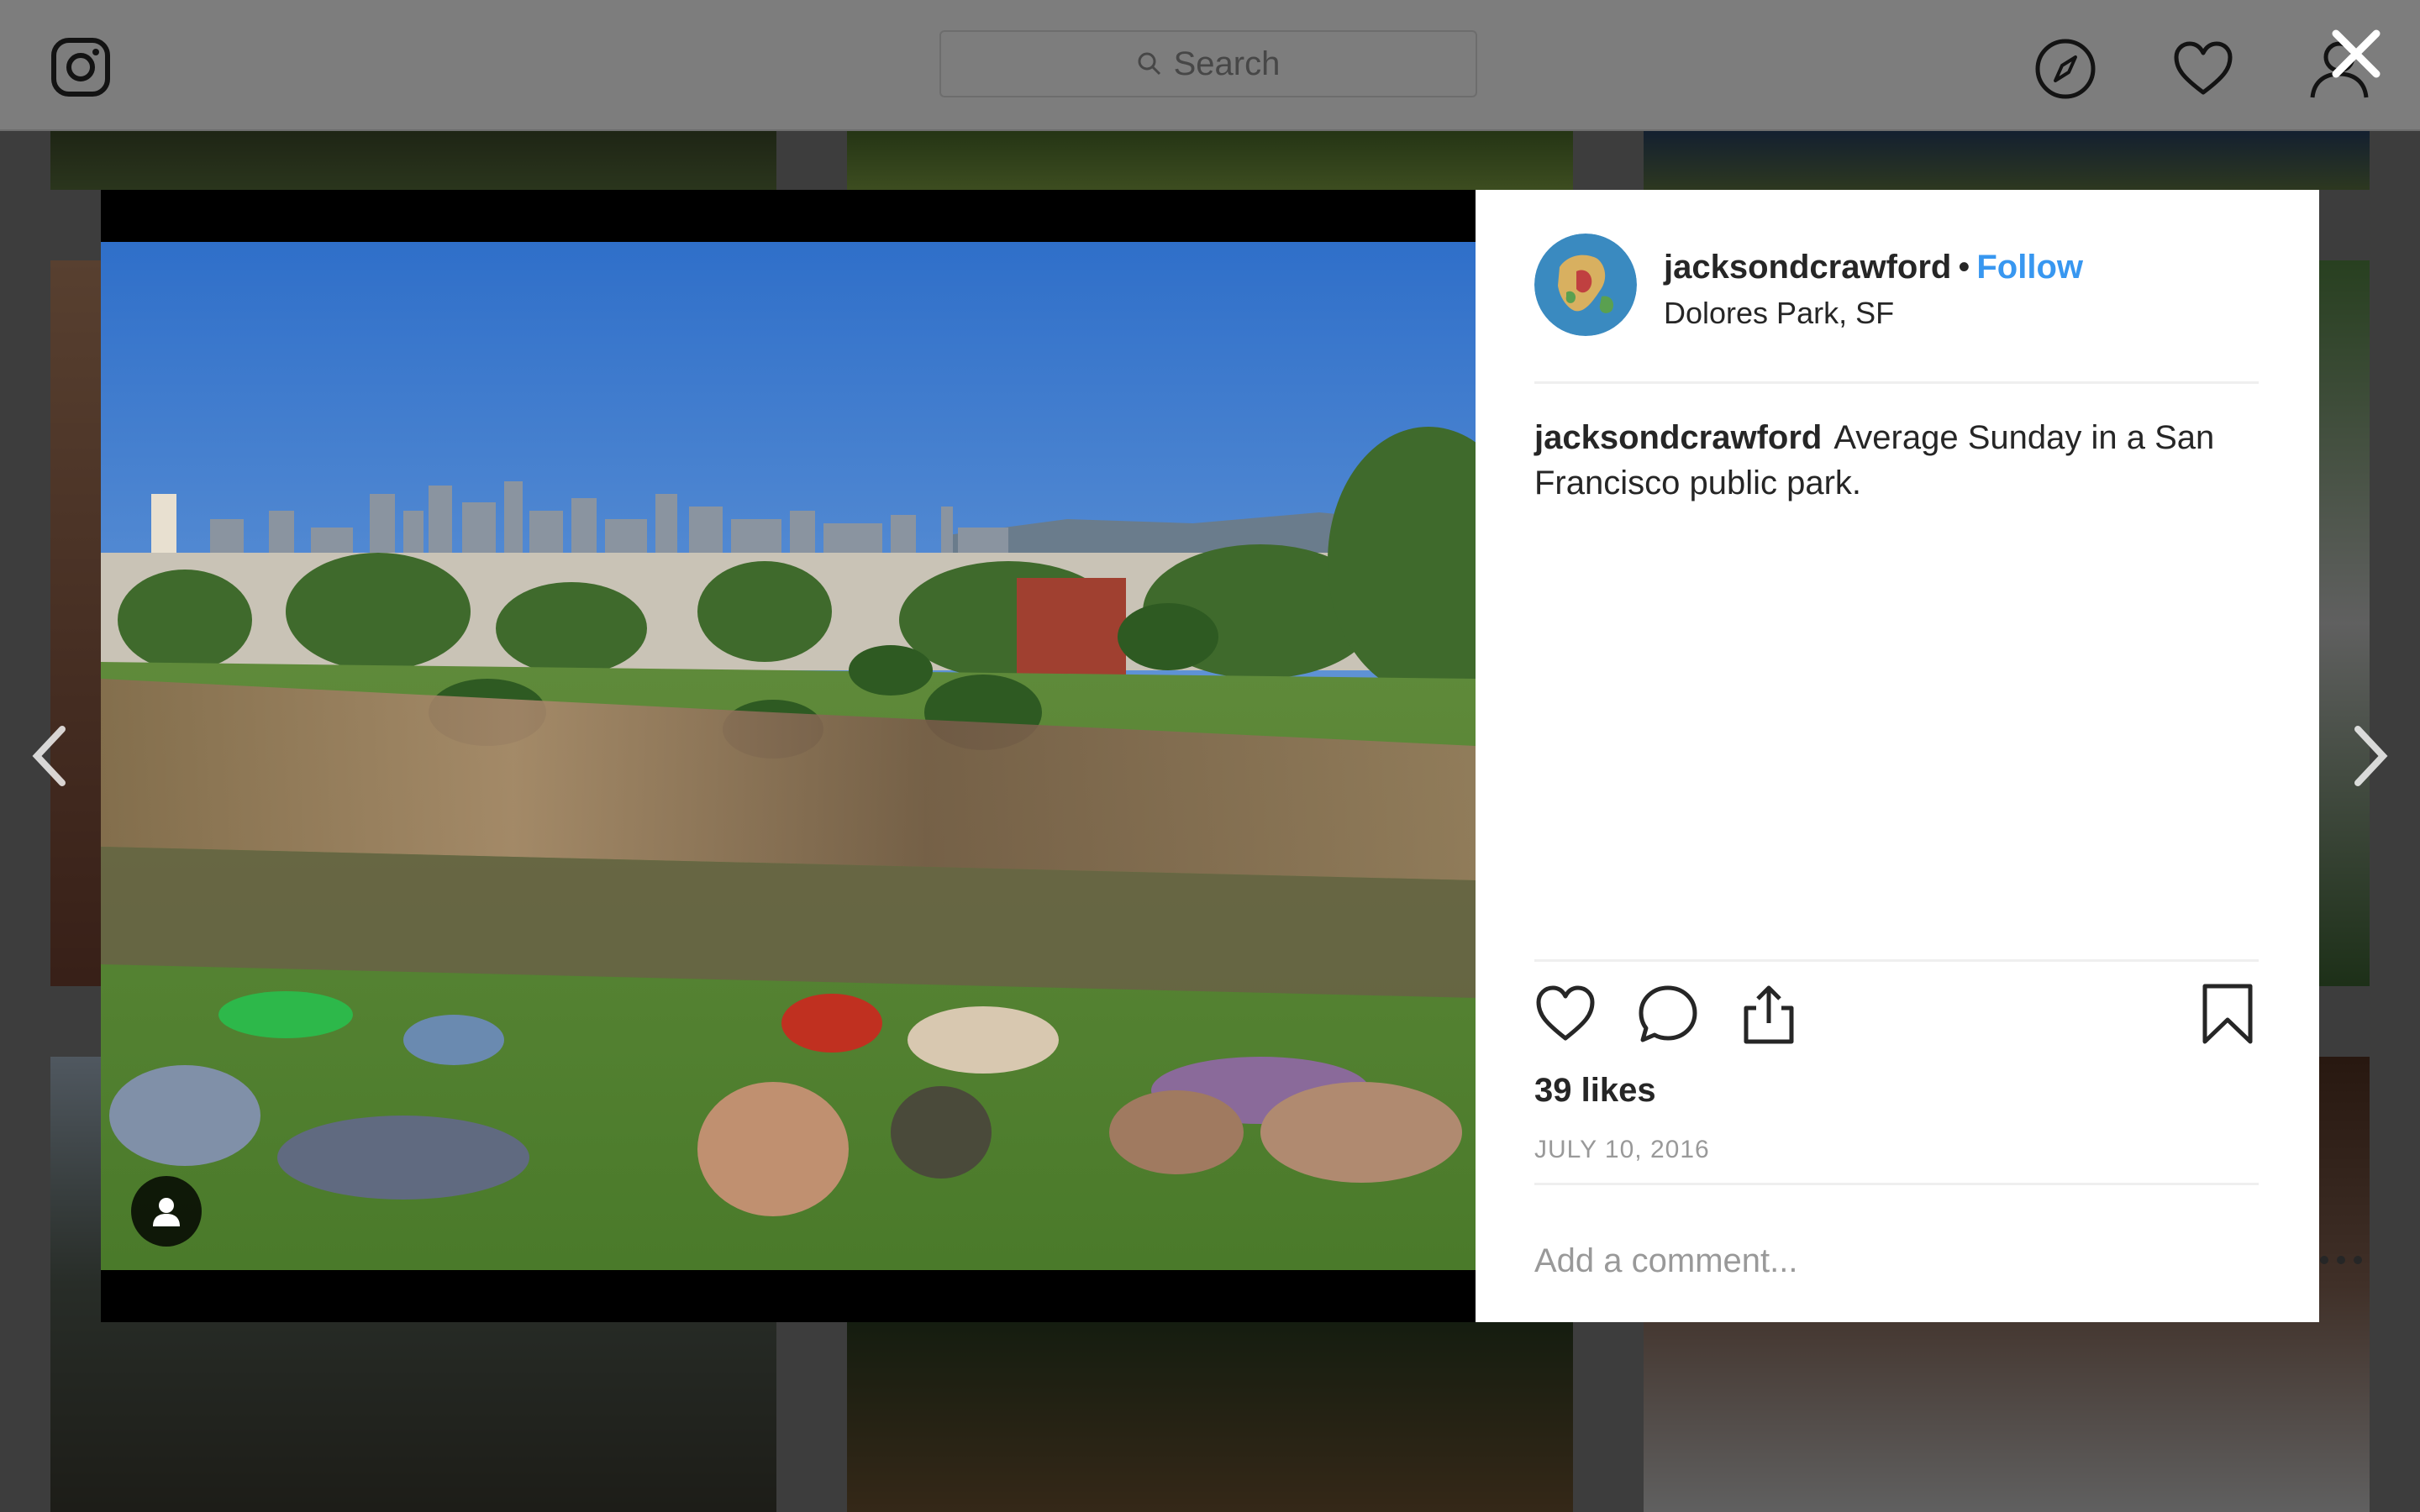 This screenshot has width=2420, height=1512. What do you see at coordinates (2341, 1260) in the screenshot?
I see `more-options-icon` at bounding box center [2341, 1260].